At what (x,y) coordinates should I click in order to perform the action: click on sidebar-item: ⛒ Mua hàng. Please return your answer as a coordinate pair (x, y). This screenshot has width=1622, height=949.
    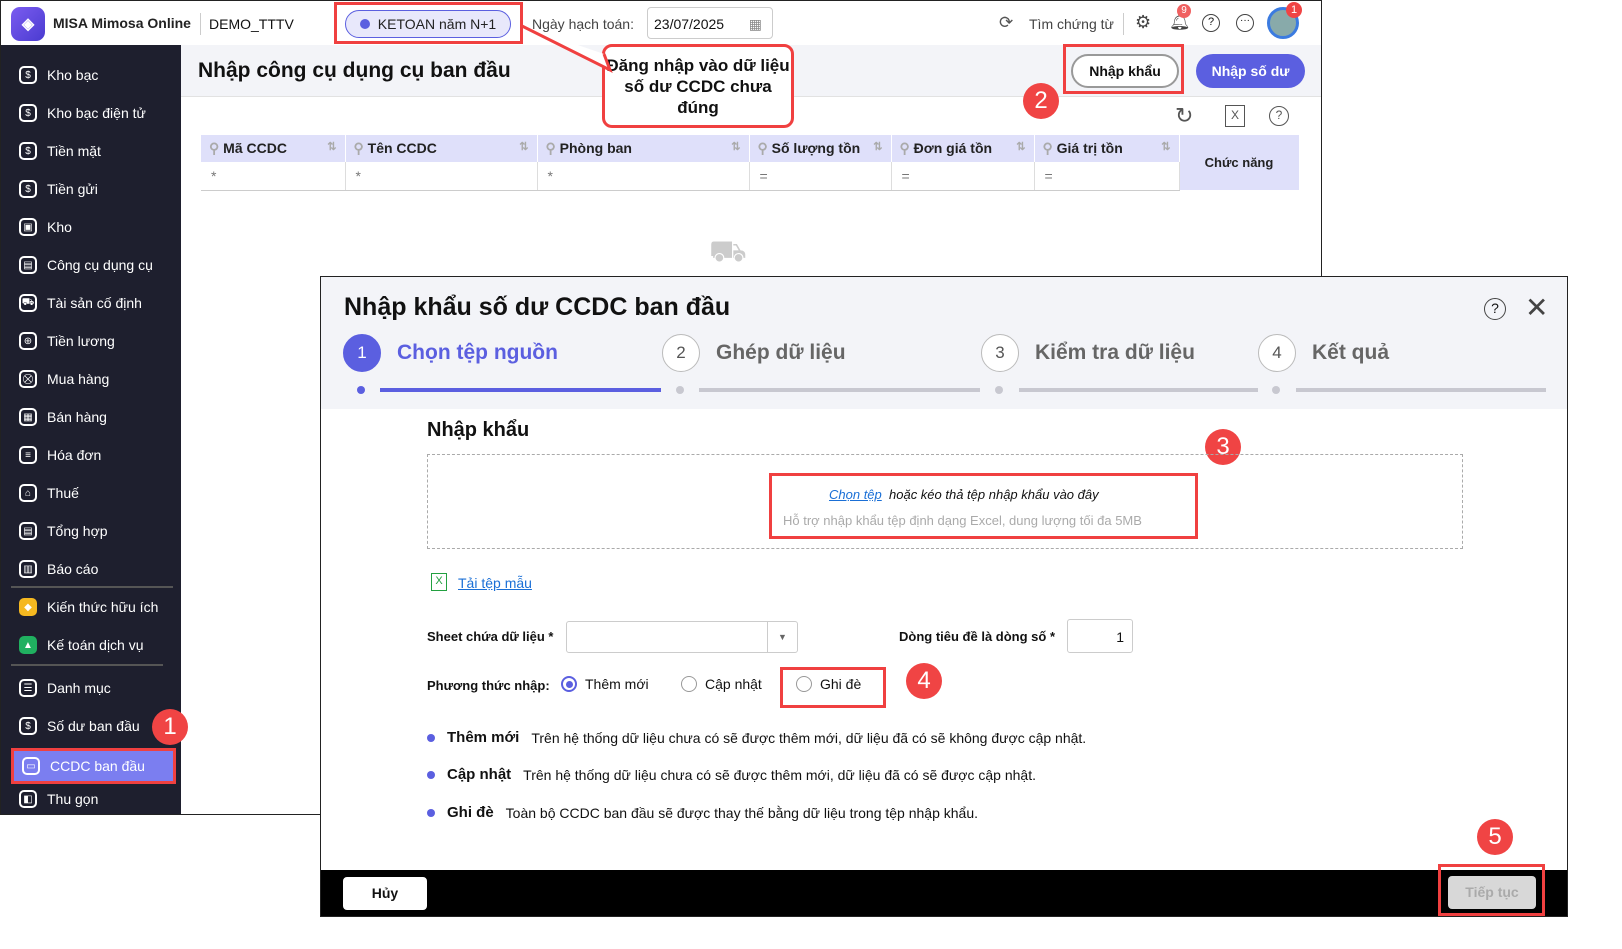
    Looking at the image, I should click on (93, 379).